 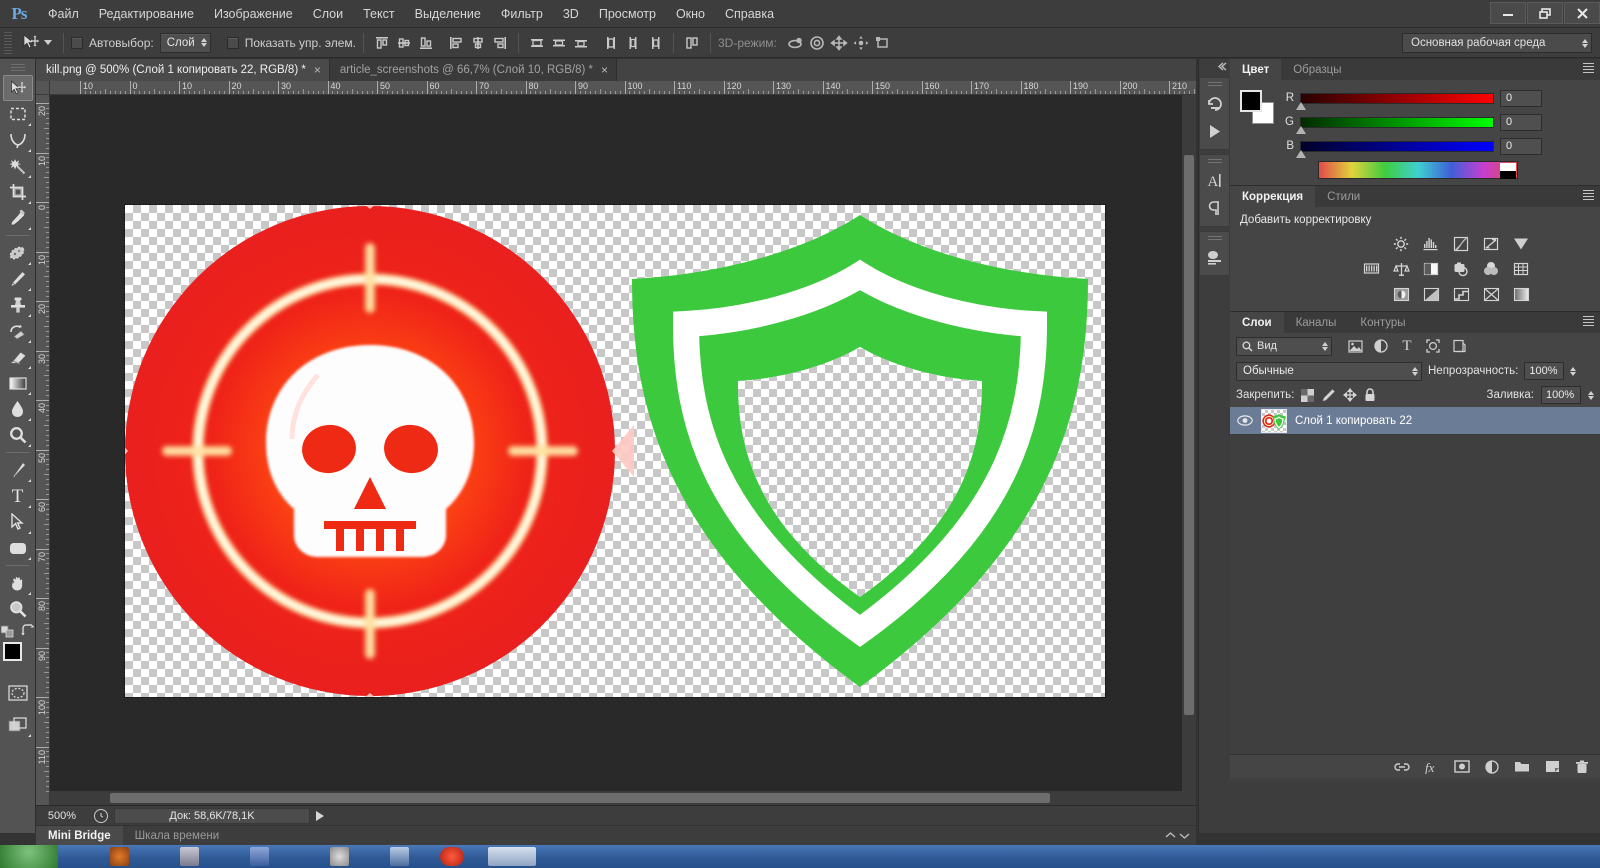 I want to click on fill-stepper-icon, so click(x=1591, y=395).